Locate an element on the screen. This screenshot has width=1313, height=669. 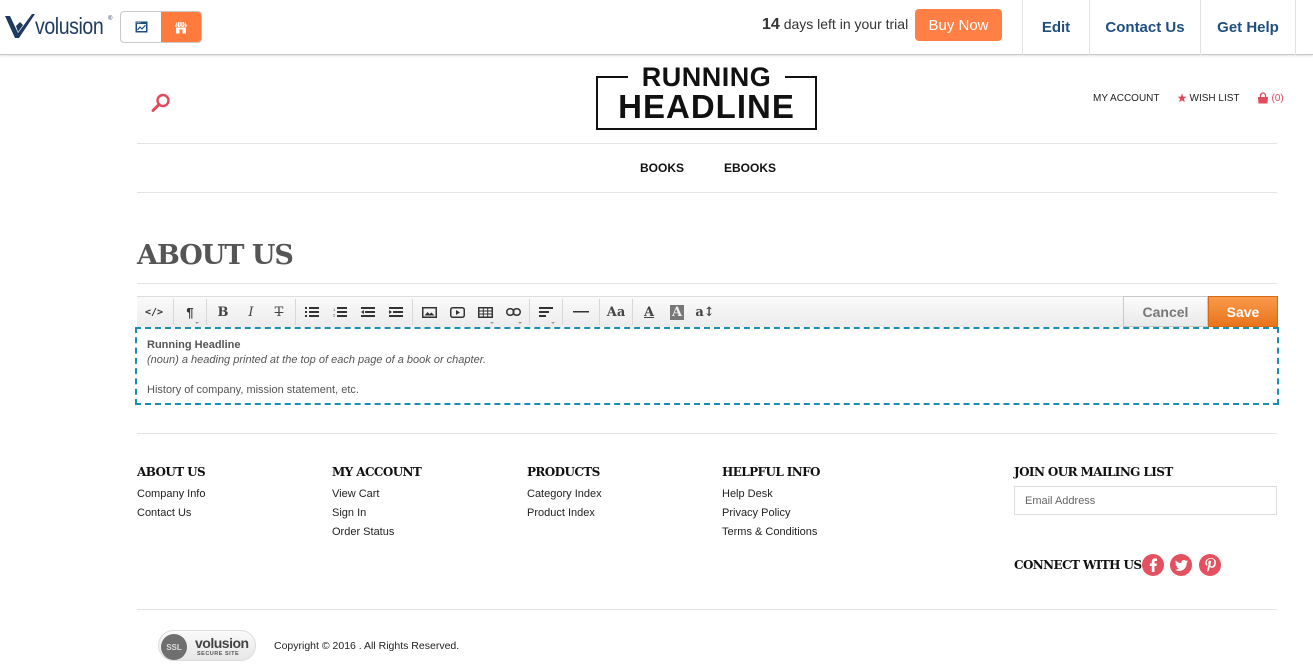
nav-ebooks: EBOOKS is located at coordinates (750, 168).